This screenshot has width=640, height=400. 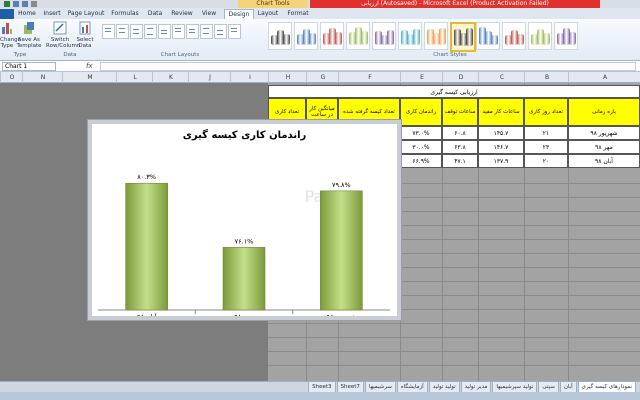 What do you see at coordinates (460, 161) in the screenshot?
I see `table-cell: ۴۷.۱` at bounding box center [460, 161].